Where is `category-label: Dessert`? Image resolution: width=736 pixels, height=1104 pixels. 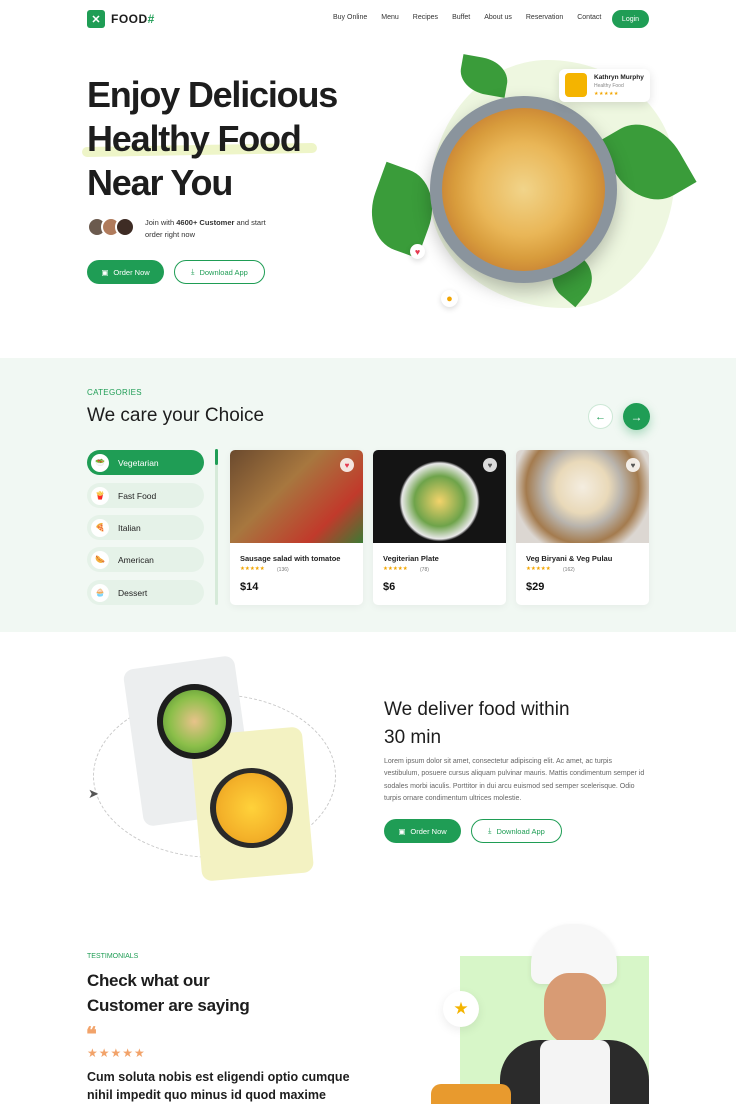 category-label: Dessert is located at coordinates (133, 592).